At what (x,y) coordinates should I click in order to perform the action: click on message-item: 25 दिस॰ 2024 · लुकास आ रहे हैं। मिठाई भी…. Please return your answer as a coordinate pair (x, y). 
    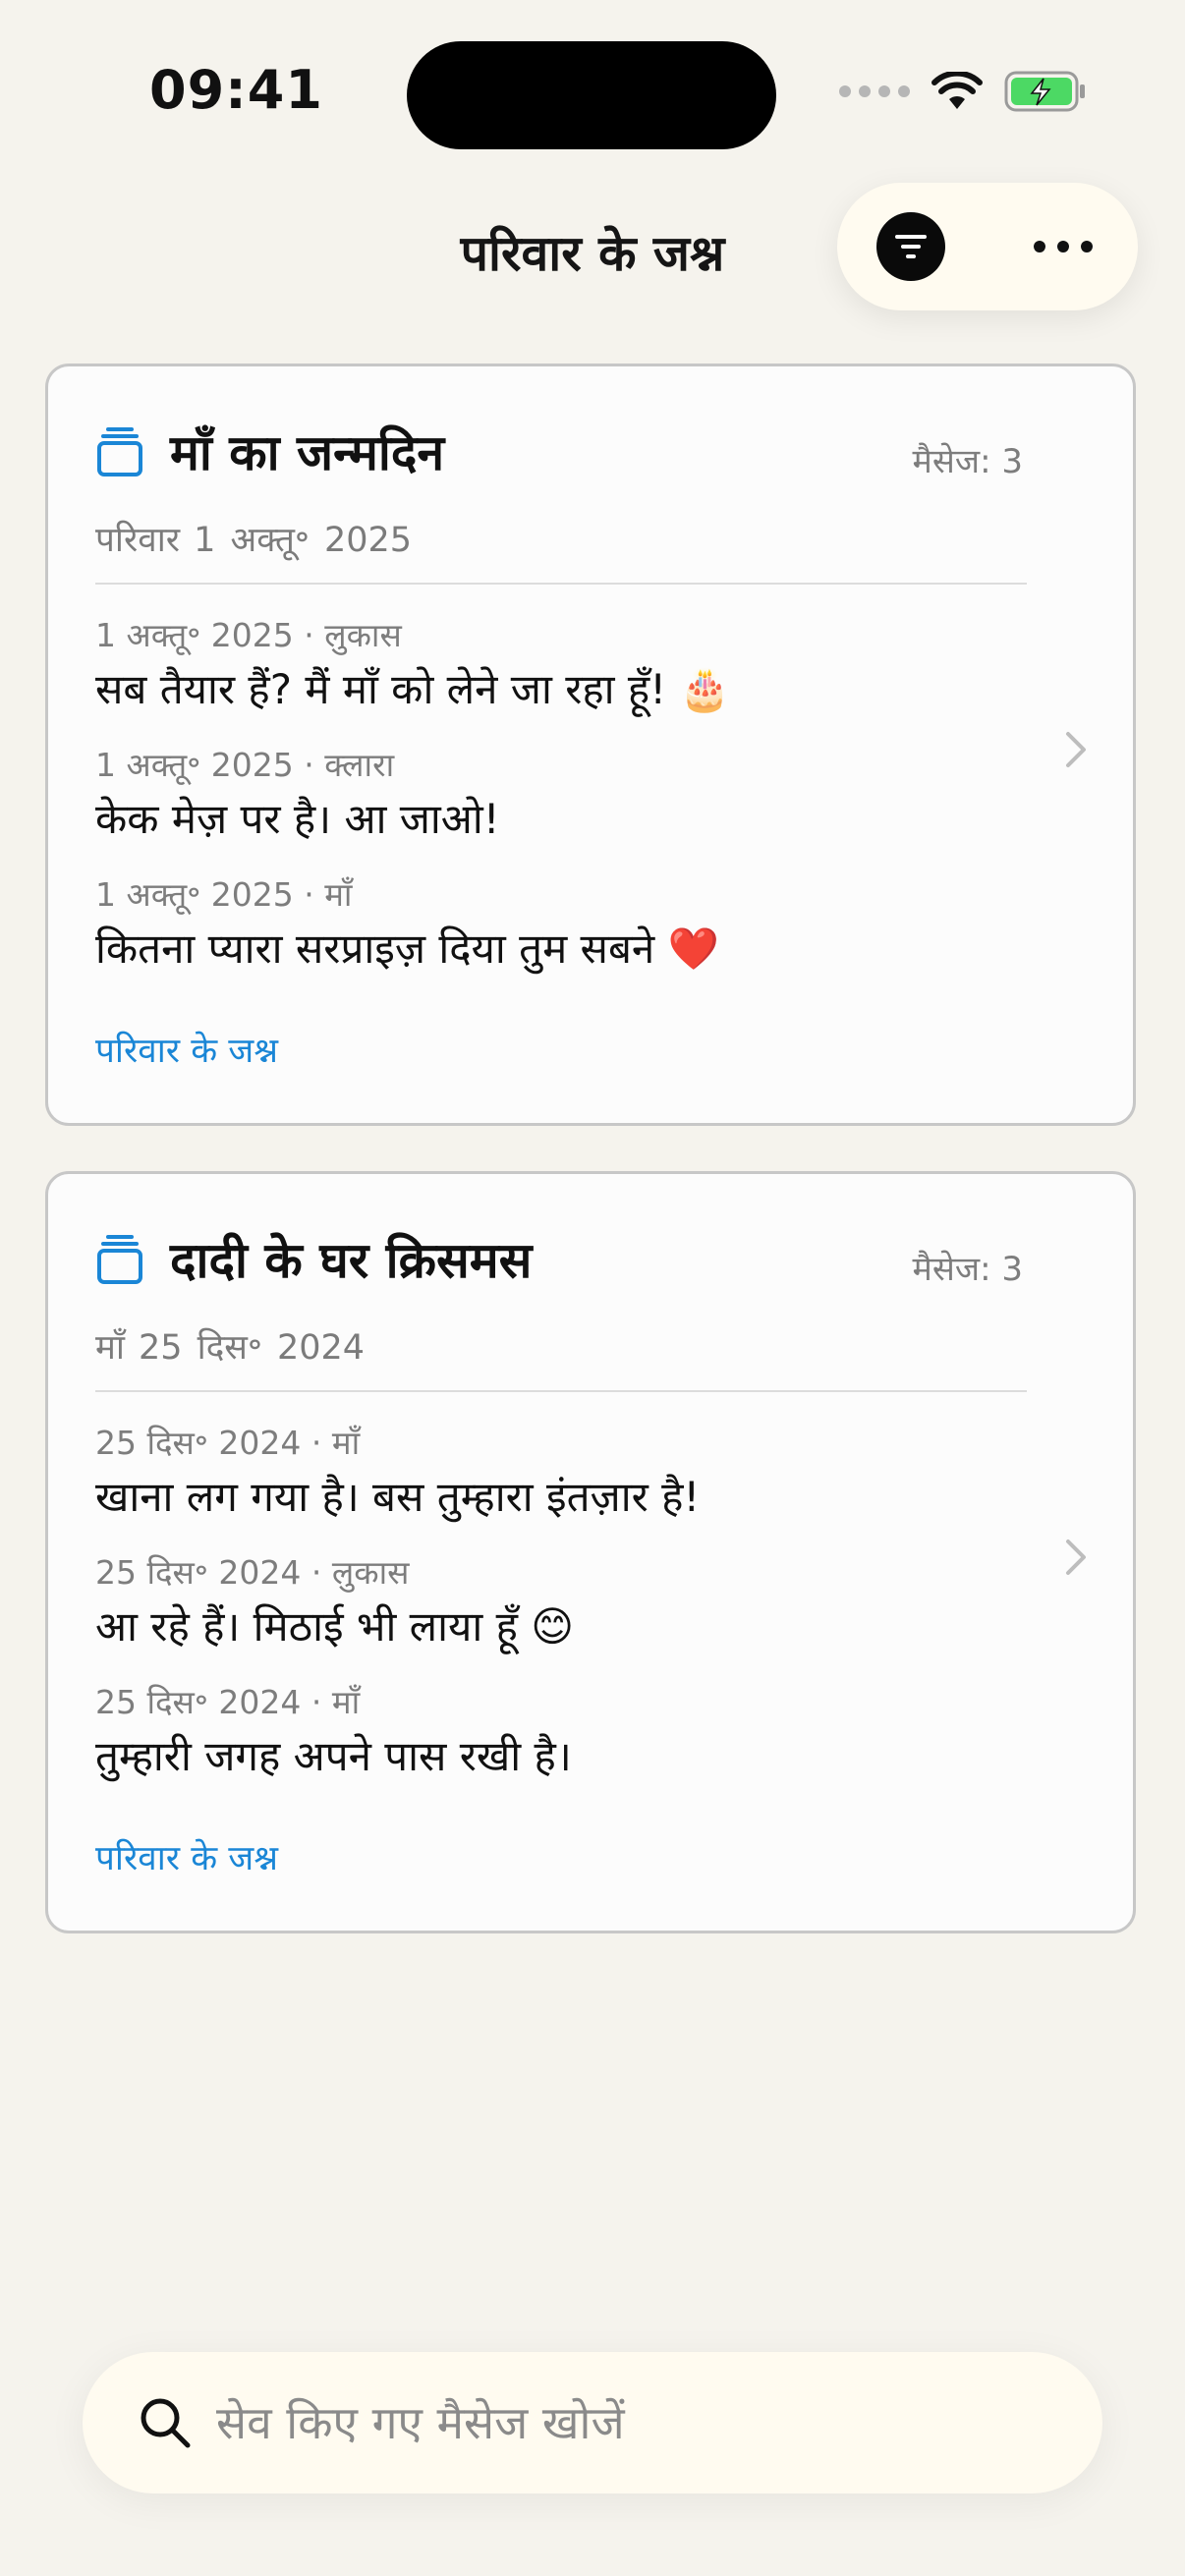
    Looking at the image, I should click on (562, 1603).